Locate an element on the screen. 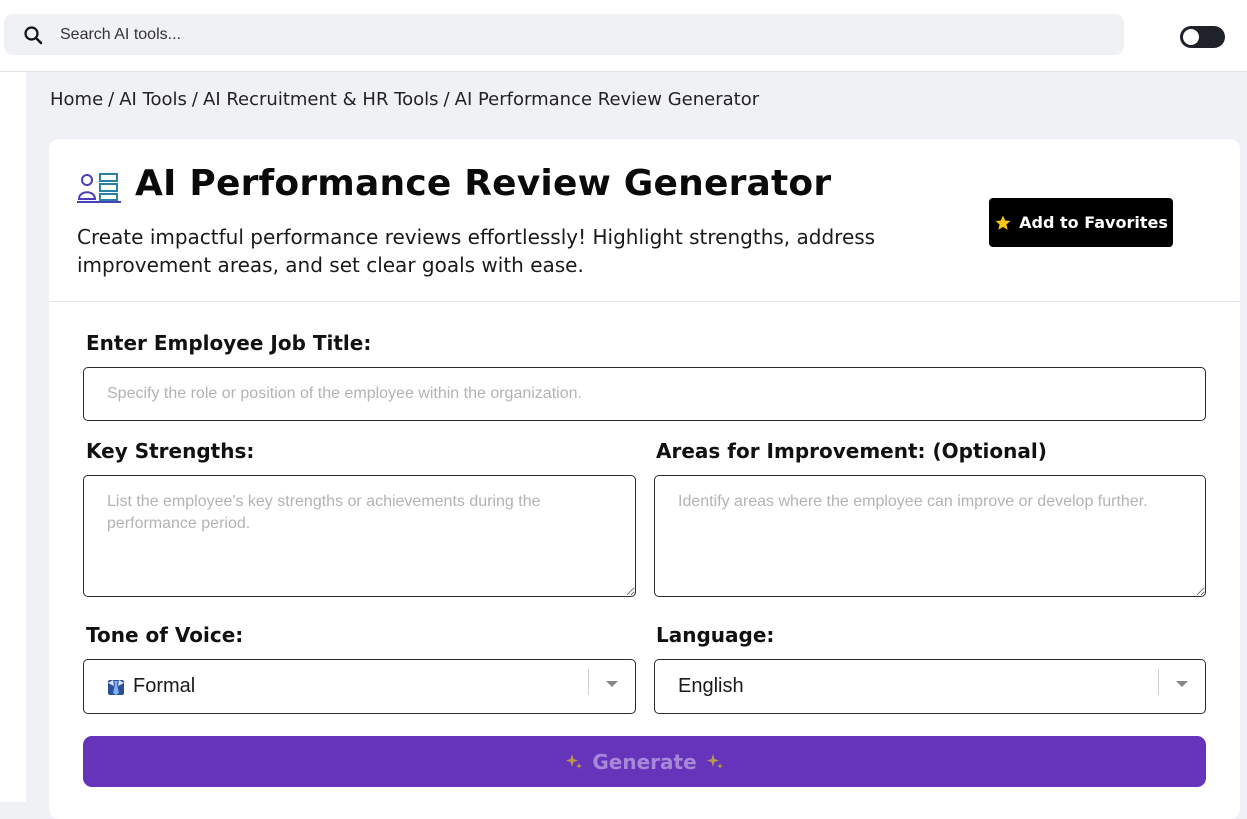 The height and width of the screenshot is (819, 1247). language-label: Language: is located at coordinates (715, 635).